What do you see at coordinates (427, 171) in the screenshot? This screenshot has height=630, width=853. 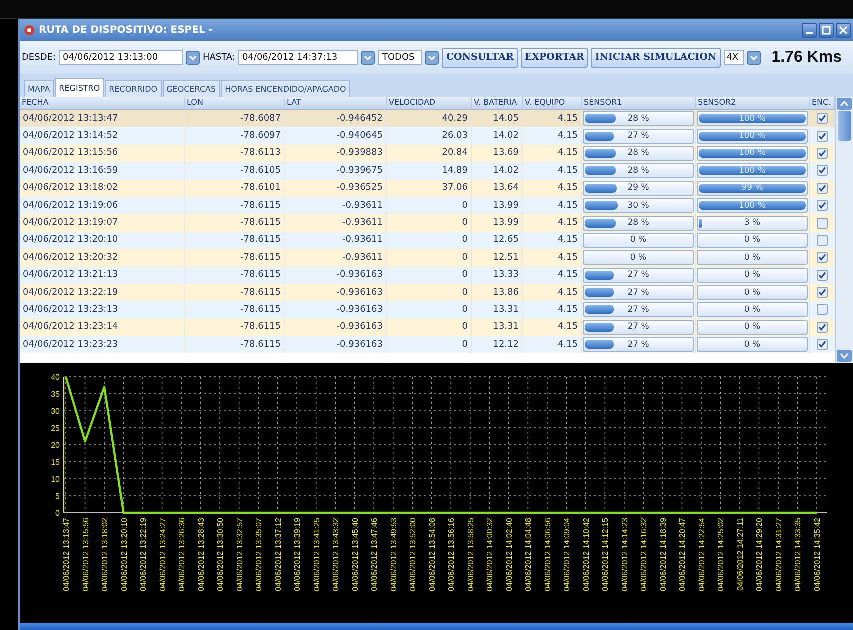 I see `table-row: 04/06/2012 13:16:59 -78.6105 -0.939675 14.89 14.02 4.15 28 % 100 %` at bounding box center [427, 171].